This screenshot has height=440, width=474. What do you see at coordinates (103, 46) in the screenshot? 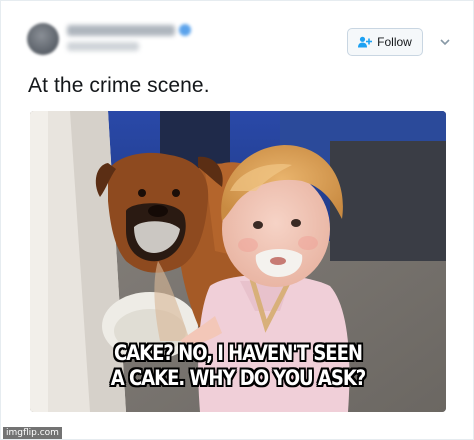
I see `author-handle-redacted` at bounding box center [103, 46].